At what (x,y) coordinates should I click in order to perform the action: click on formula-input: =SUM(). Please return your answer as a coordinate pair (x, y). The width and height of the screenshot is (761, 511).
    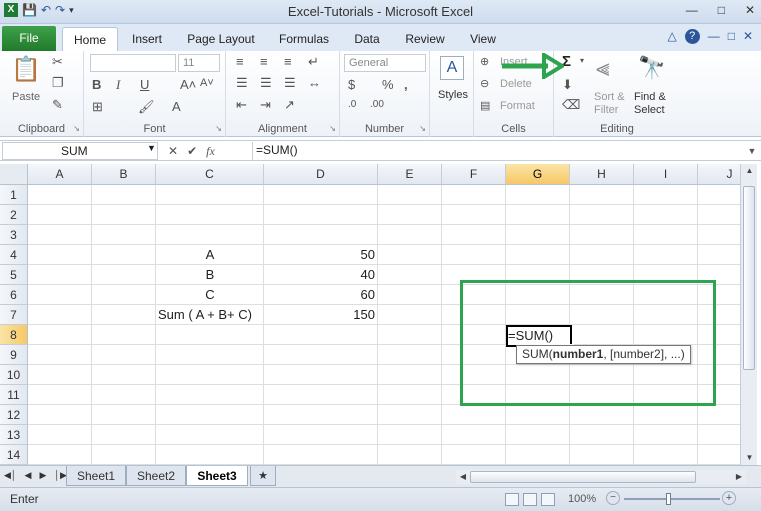
    Looking at the image, I should click on (497, 151).